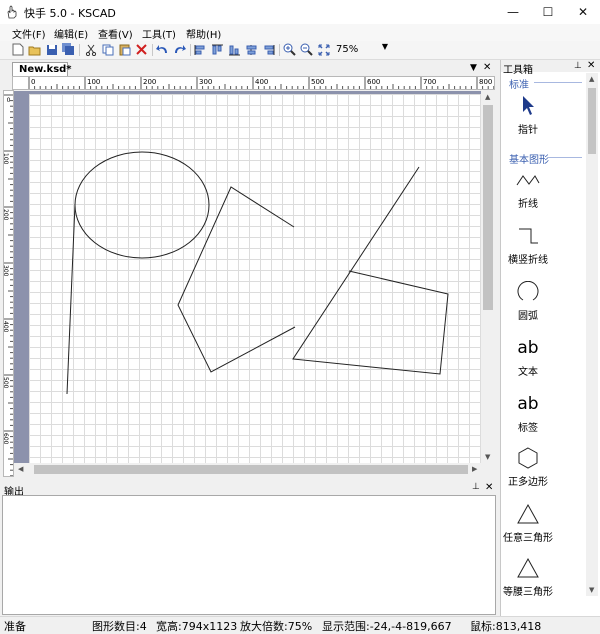 This screenshot has width=600, height=634. What do you see at coordinates (318, 82) in the screenshot?
I see `ruler-label: 500` at bounding box center [318, 82].